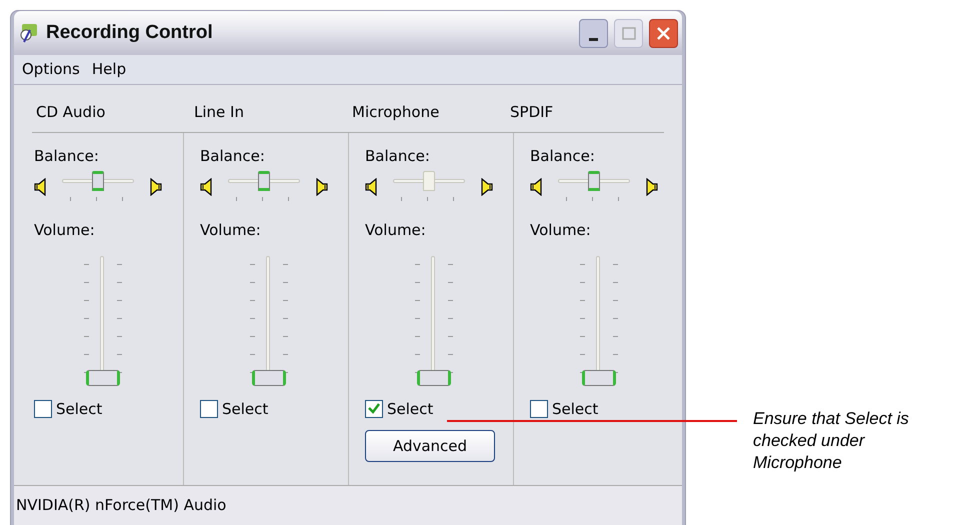  Describe the element at coordinates (593, 33) in the screenshot. I see `minimize-button` at that location.